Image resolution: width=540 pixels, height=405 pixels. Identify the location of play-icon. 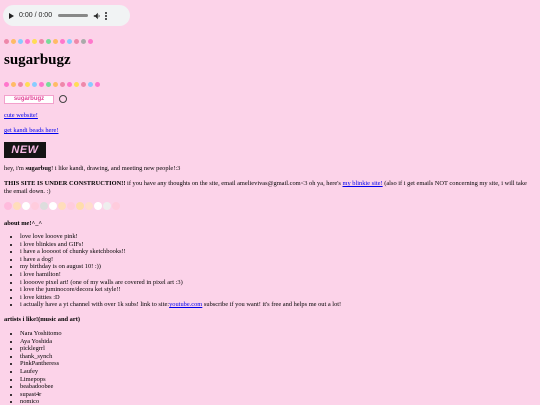
(11, 15).